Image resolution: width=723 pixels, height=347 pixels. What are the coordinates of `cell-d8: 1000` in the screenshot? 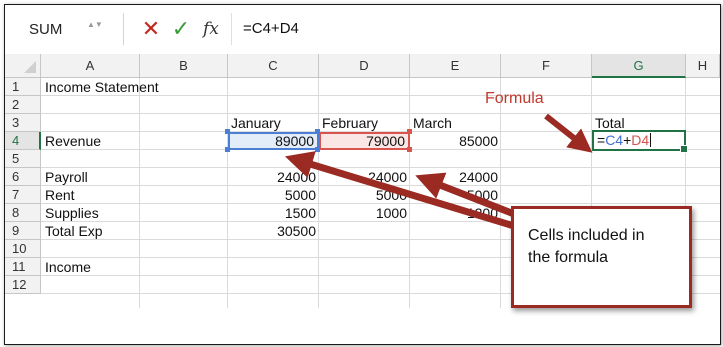 It's located at (364, 213).